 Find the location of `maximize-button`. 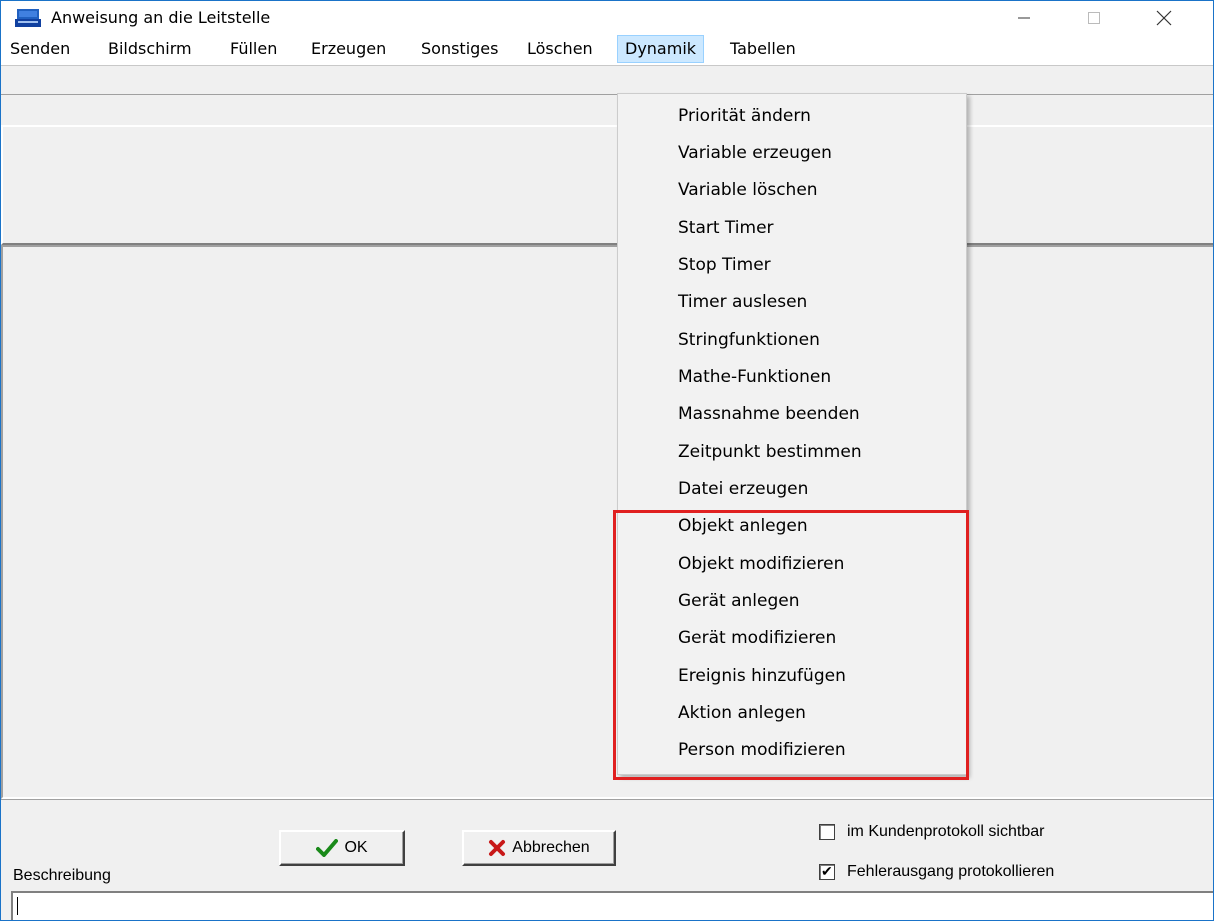

maximize-button is located at coordinates (1094, 18).